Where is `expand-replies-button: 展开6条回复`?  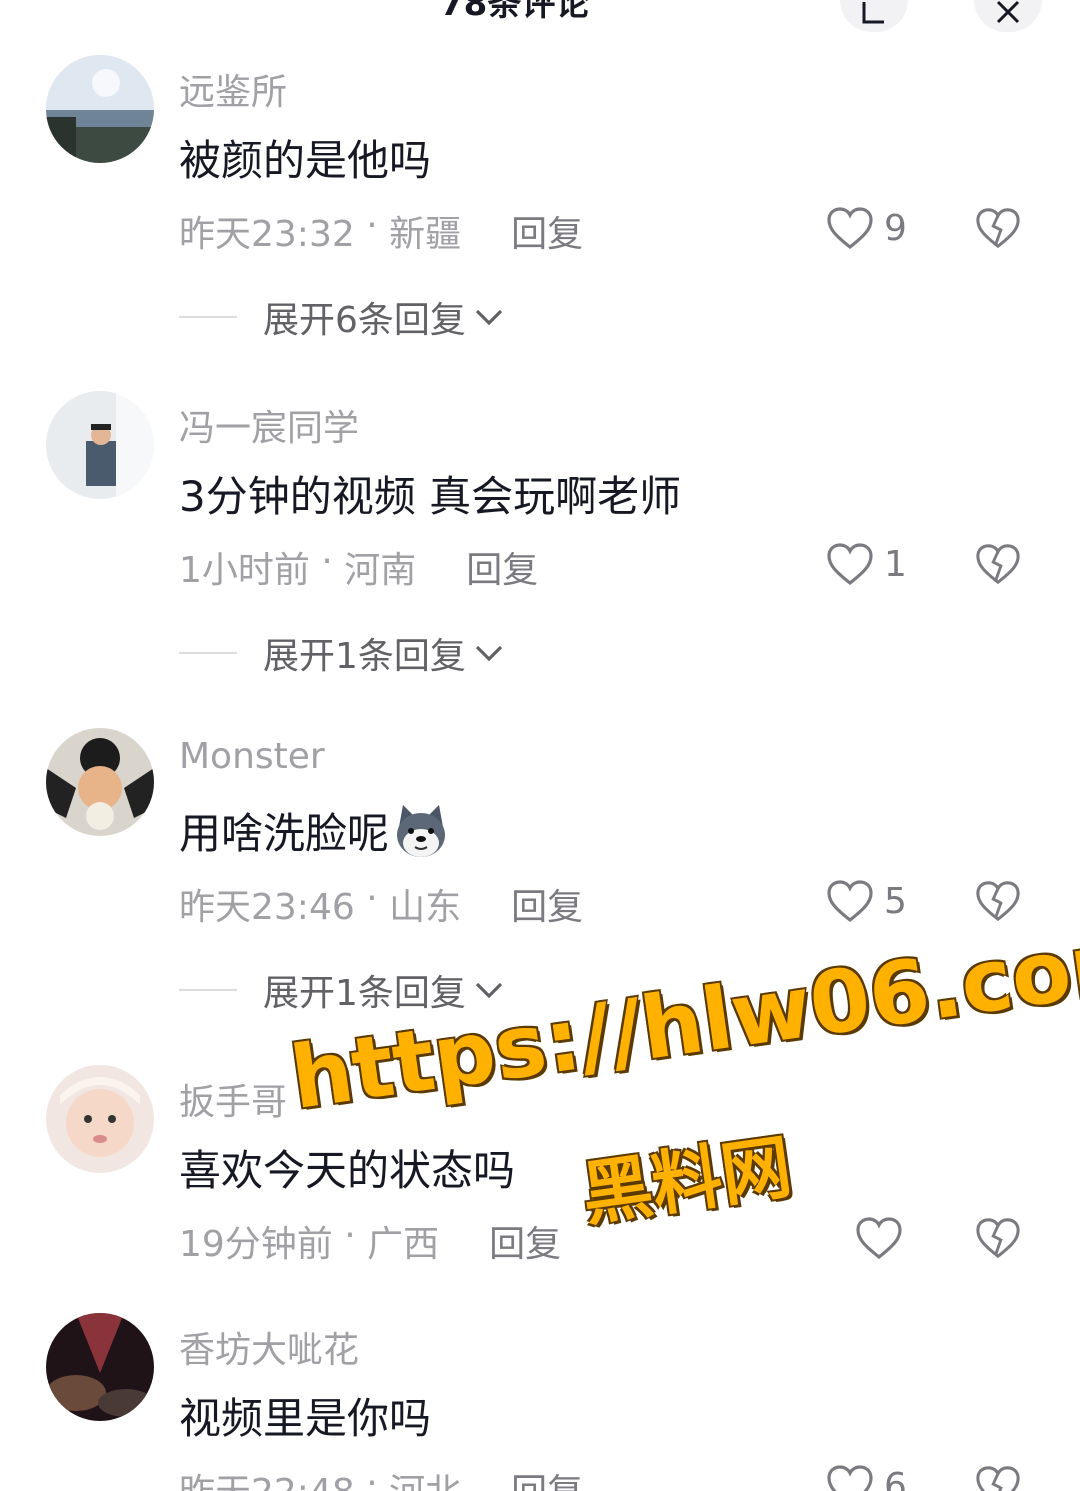 expand-replies-button: 展开6条回复 is located at coordinates (341, 317).